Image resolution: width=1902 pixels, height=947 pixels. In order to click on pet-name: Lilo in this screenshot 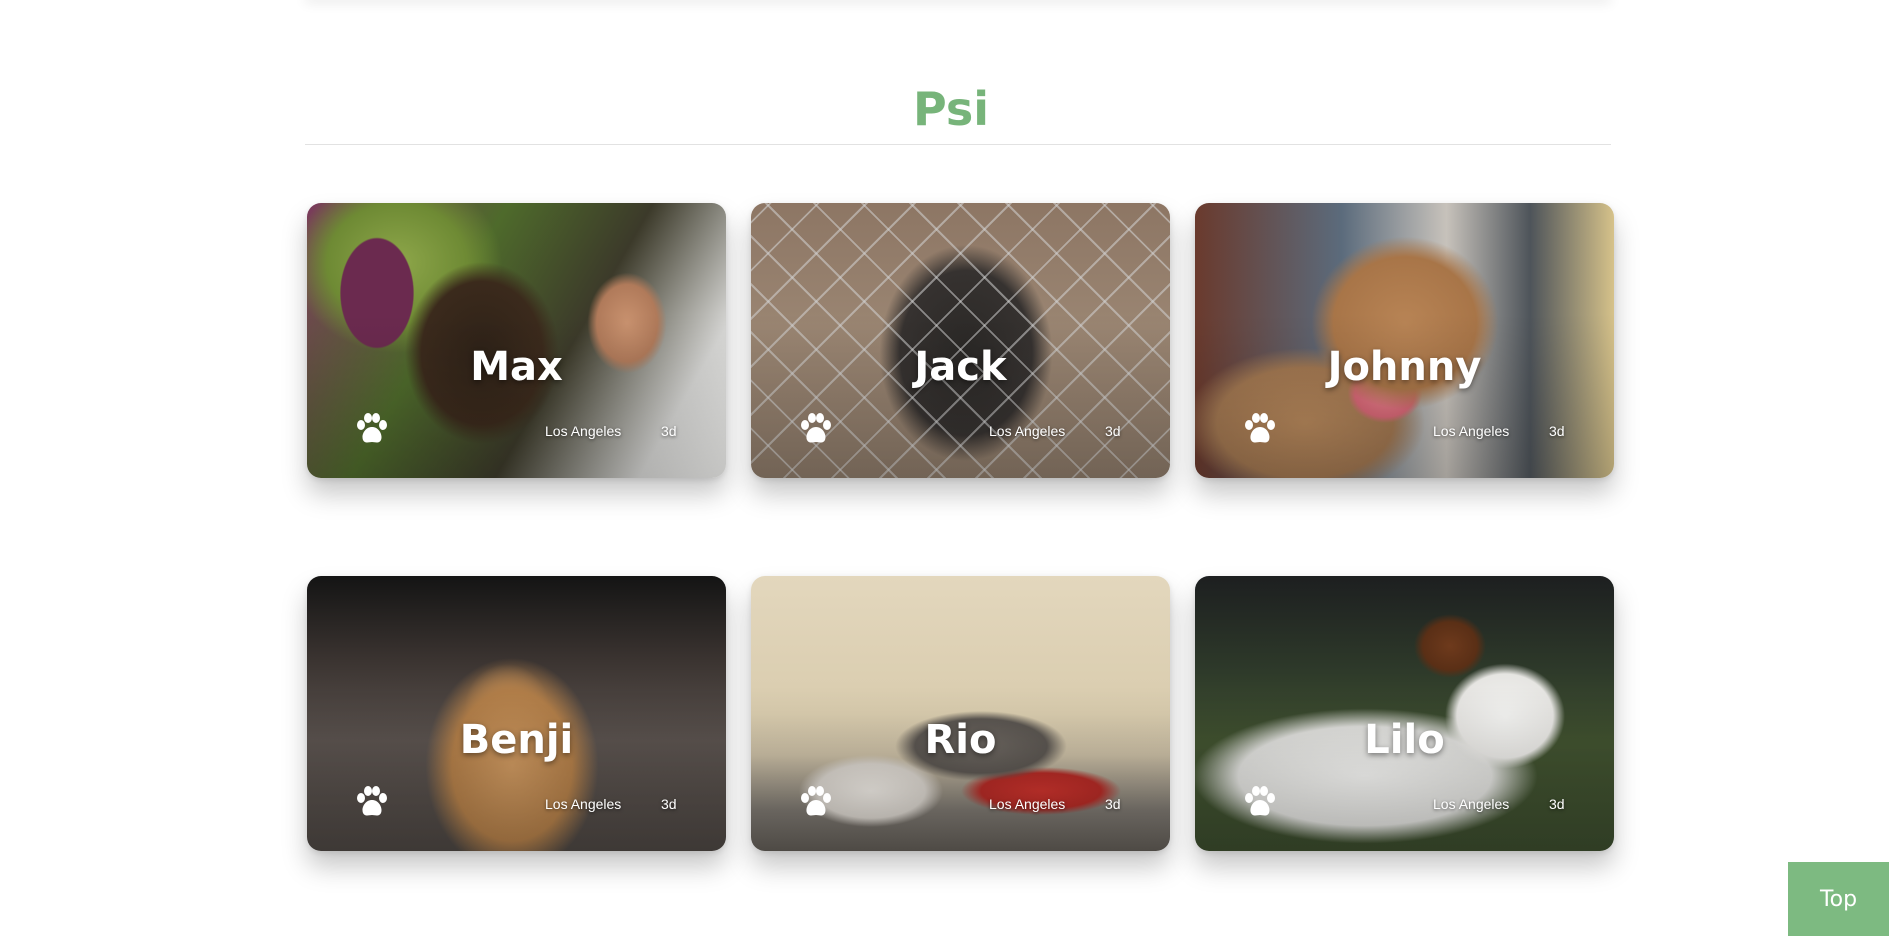, I will do `click(1404, 740)`.